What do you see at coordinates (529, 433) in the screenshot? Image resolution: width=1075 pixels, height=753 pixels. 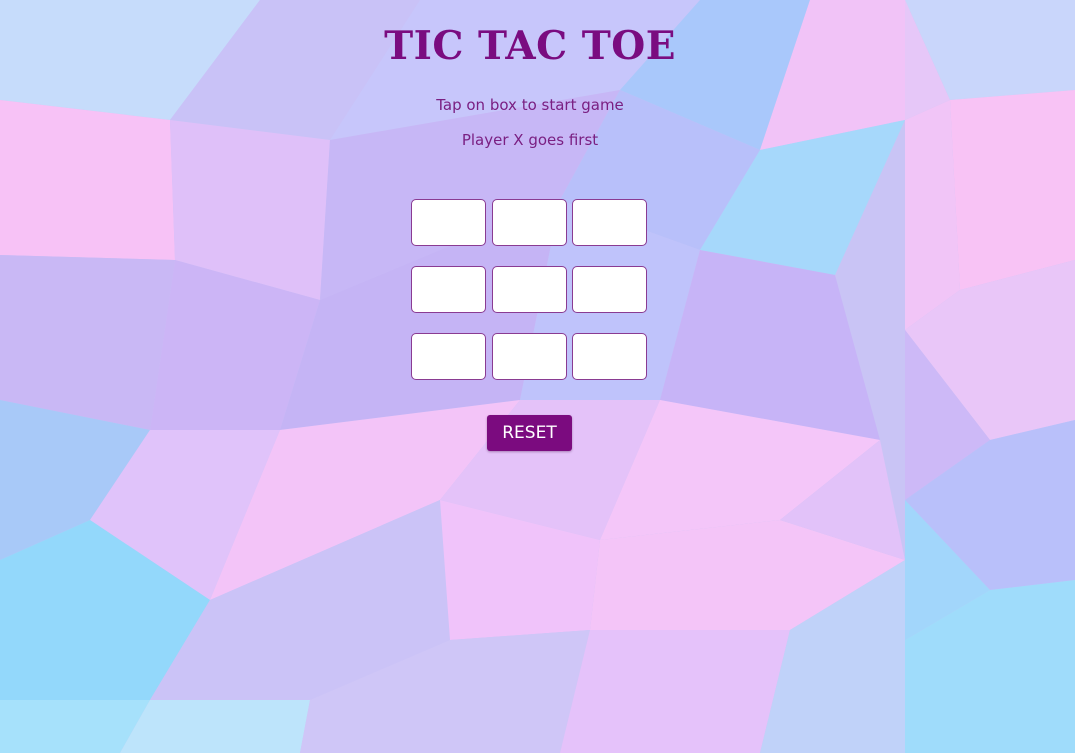 I see `reset-button: RESET` at bounding box center [529, 433].